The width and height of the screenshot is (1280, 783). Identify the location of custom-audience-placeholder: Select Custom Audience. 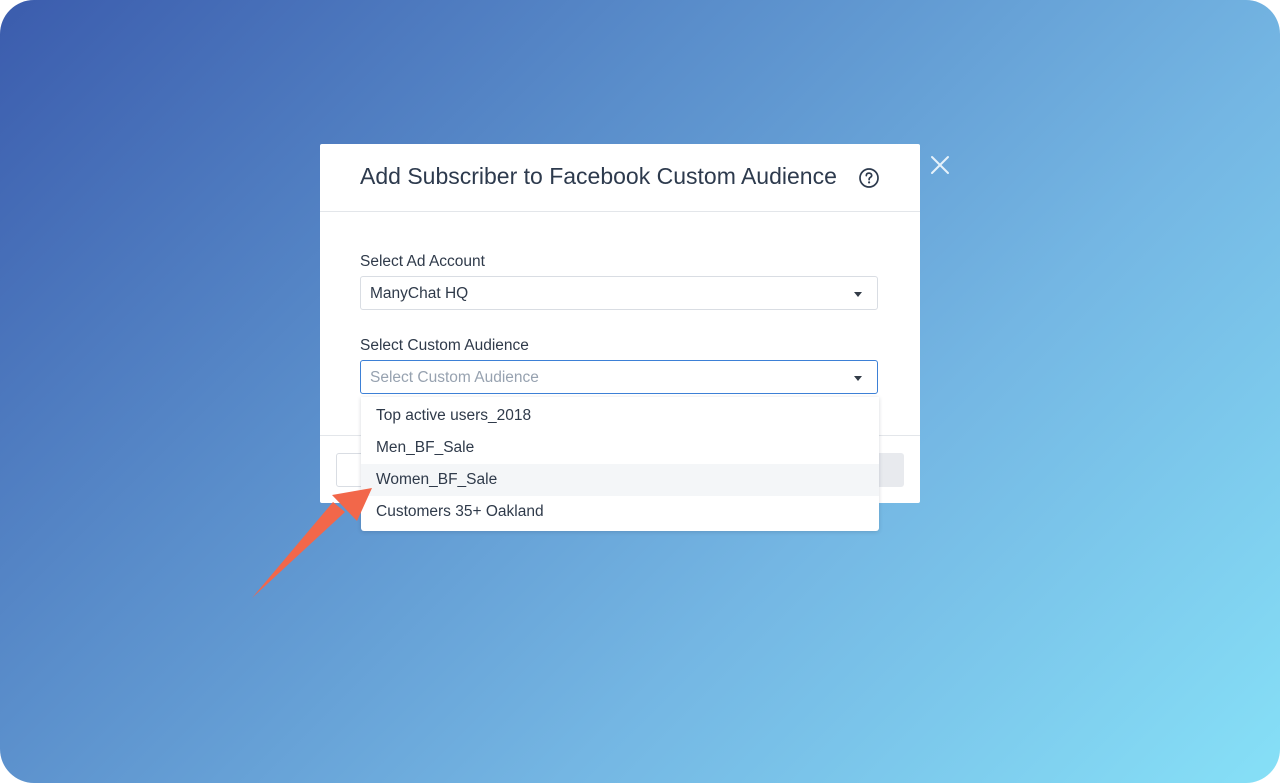
(454, 377).